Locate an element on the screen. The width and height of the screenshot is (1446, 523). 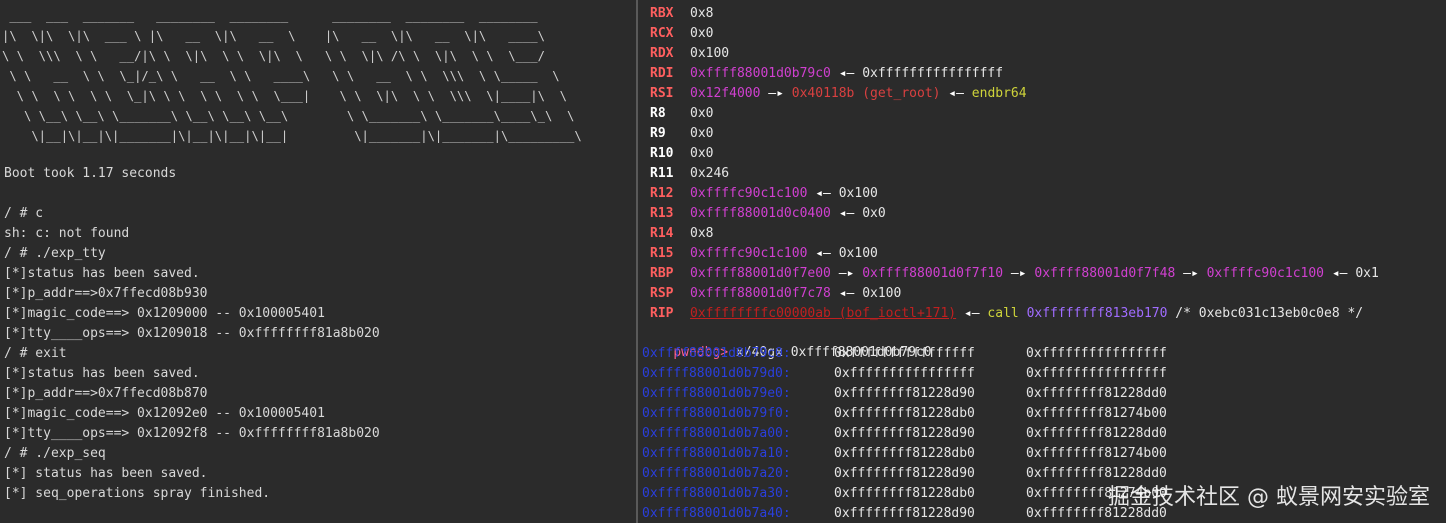
register-value: 0xffffffffc00000ab (bof_ioctl+171) is located at coordinates (823, 313).